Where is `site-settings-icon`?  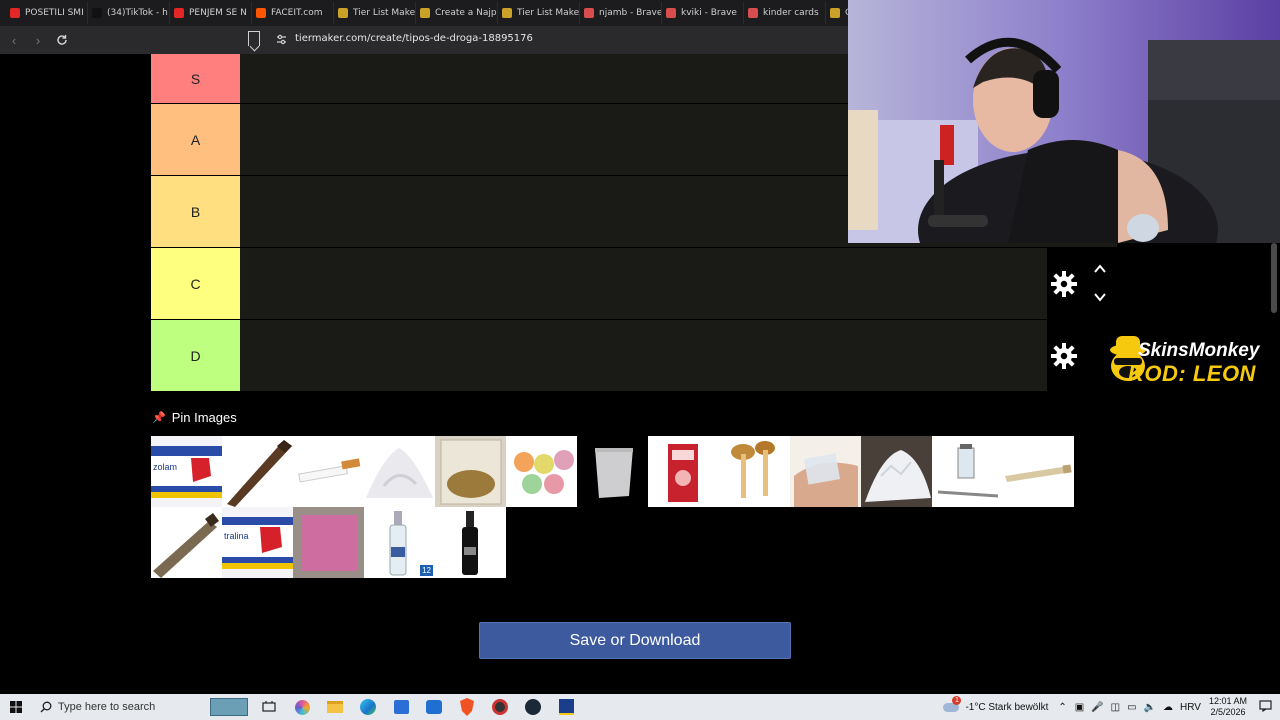 site-settings-icon is located at coordinates (281, 41).